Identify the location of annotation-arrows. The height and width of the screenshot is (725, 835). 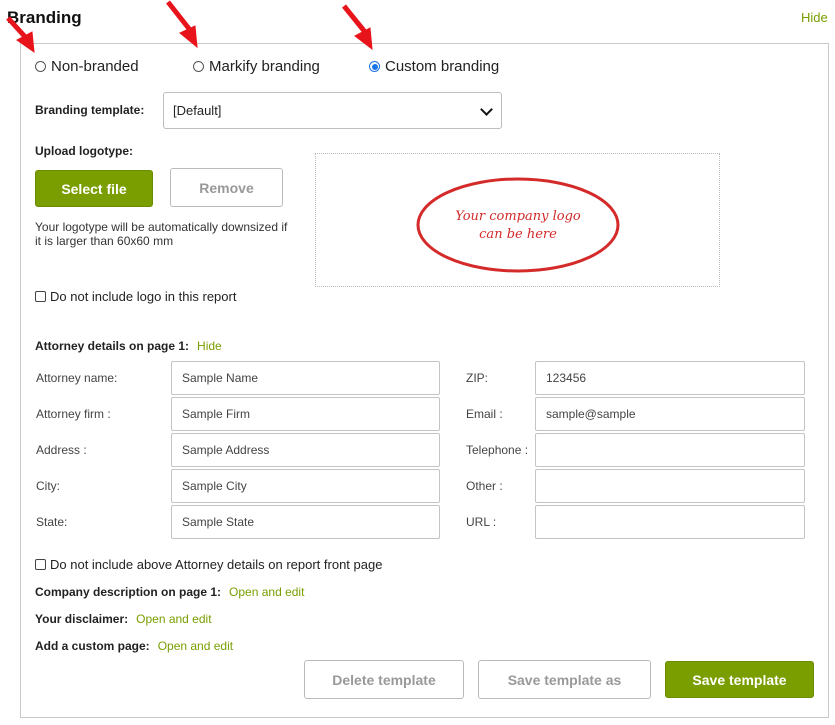
(189, 27).